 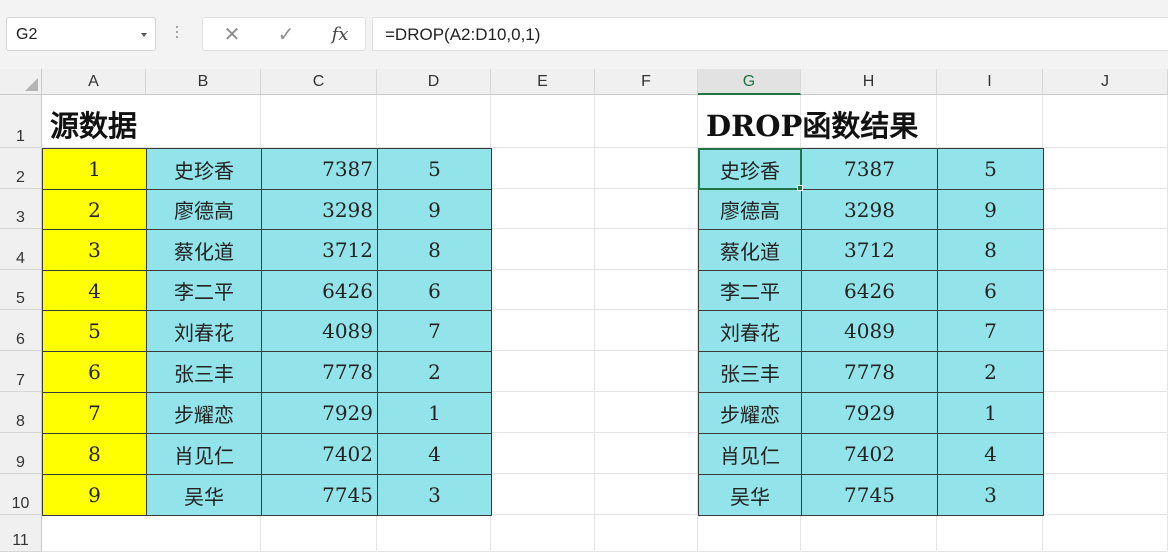 I want to click on row-header-7: 7, so click(x=21, y=371).